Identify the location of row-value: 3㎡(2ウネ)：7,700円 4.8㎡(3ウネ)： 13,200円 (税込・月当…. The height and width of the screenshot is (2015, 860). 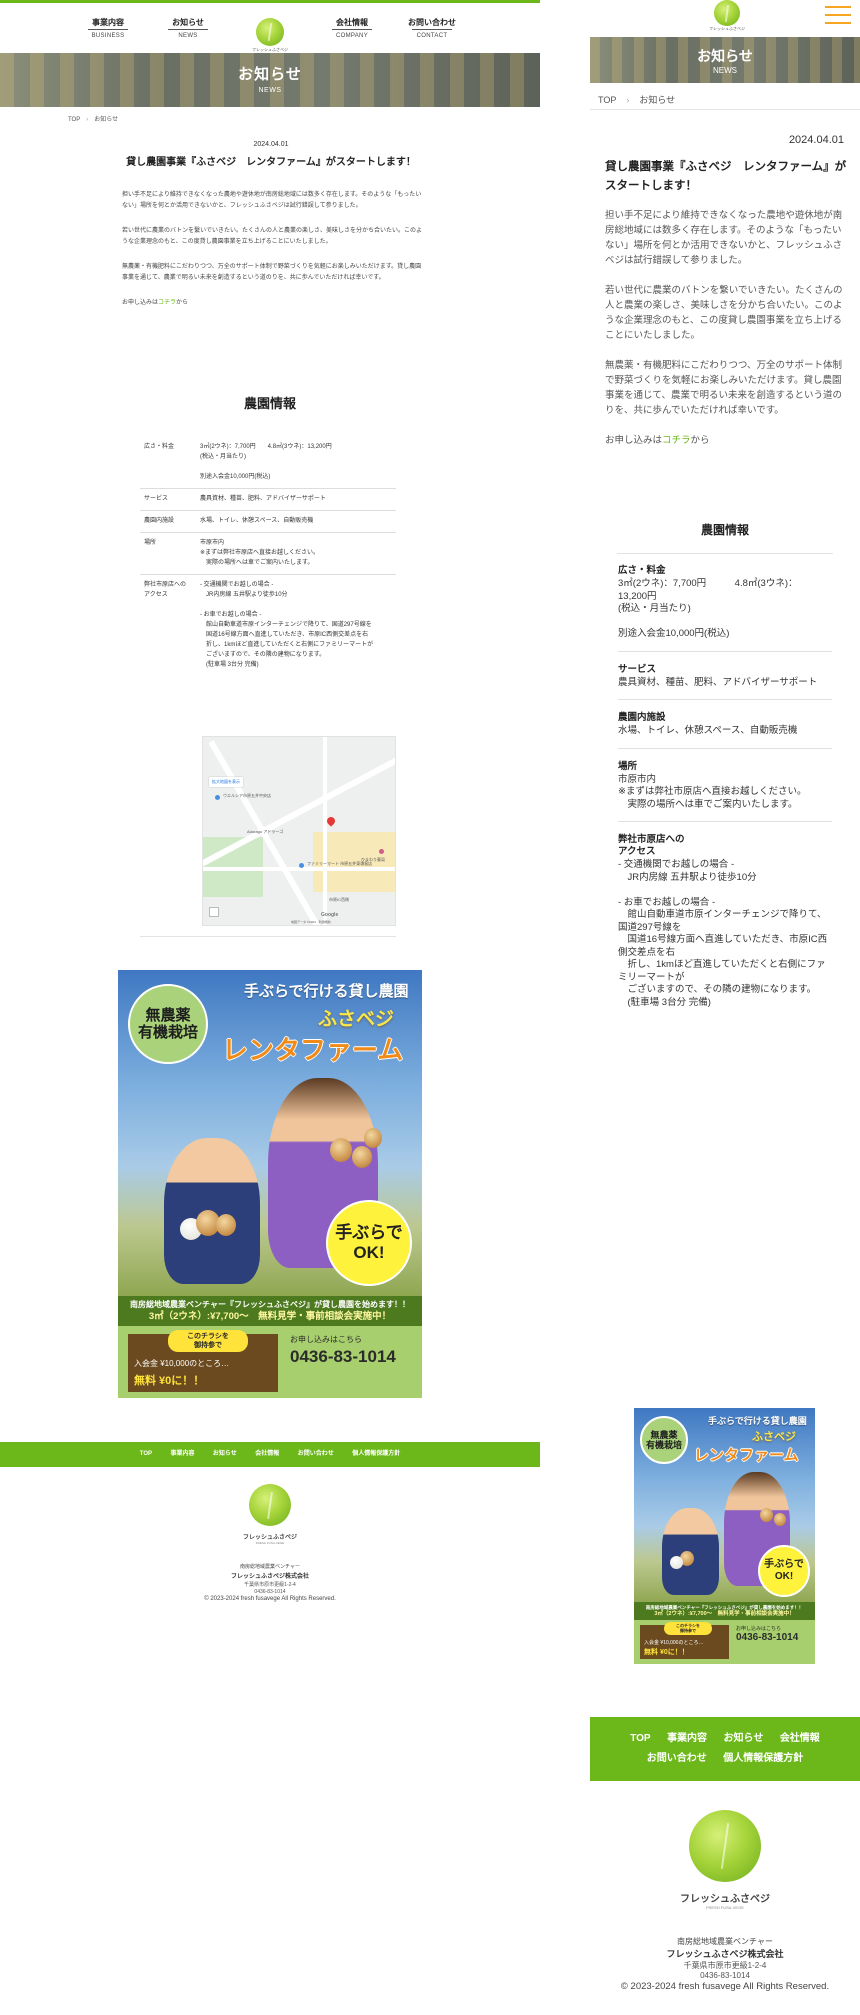
(708, 608).